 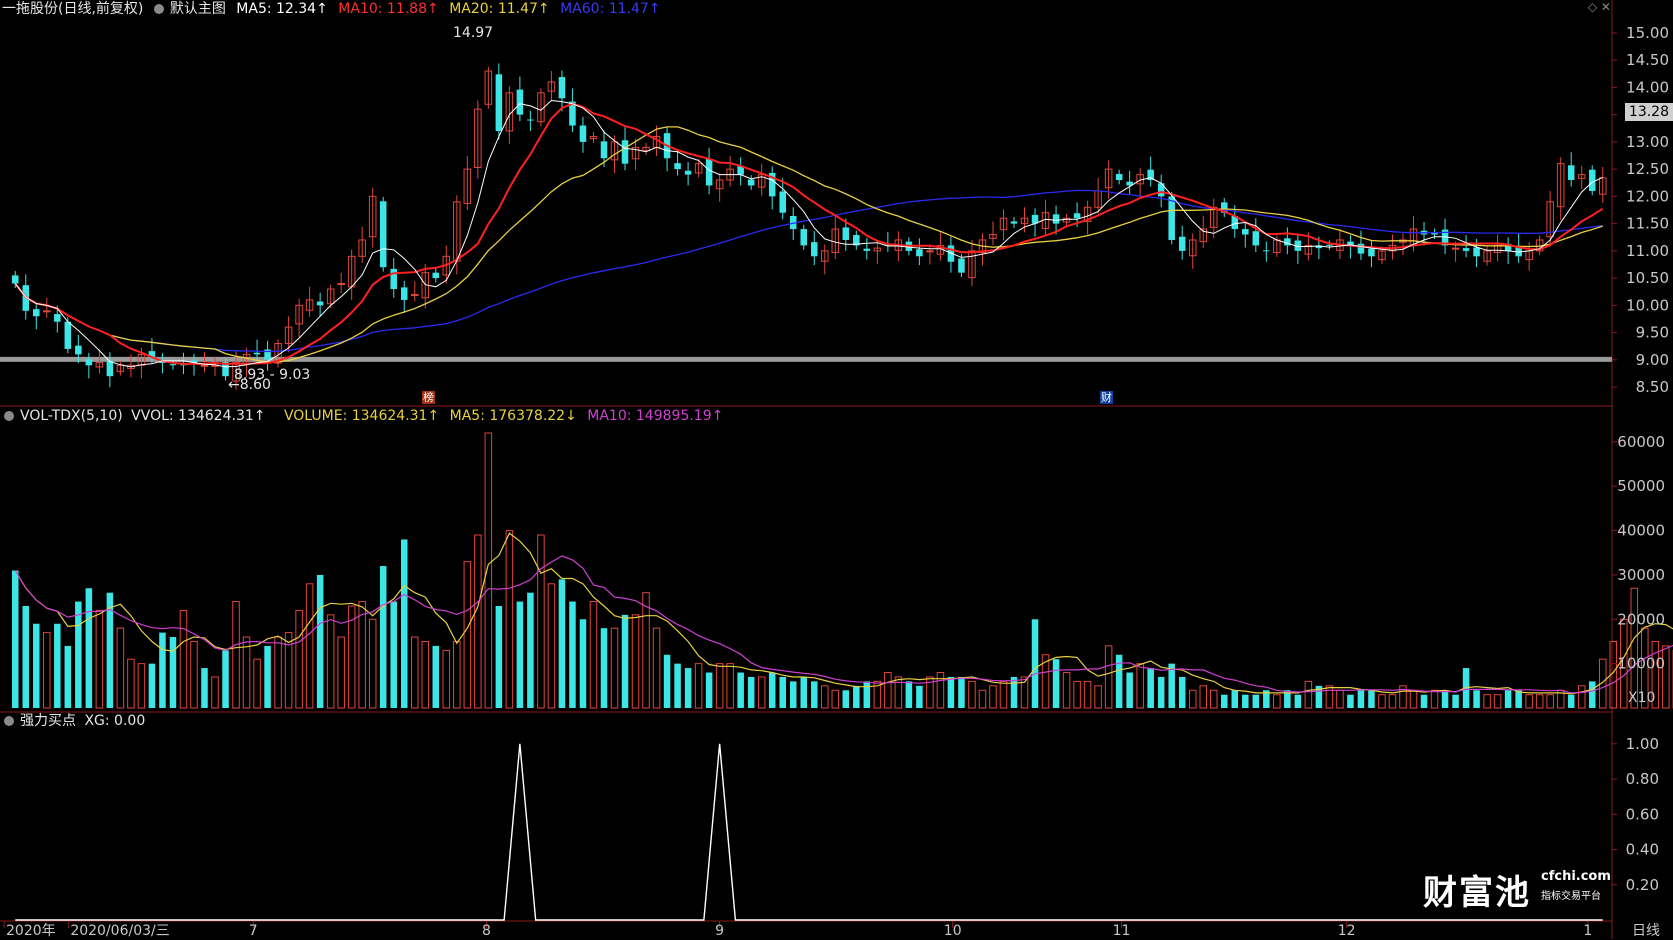 What do you see at coordinates (1642, 698) in the screenshot?
I see `vol-unit-label: X10` at bounding box center [1642, 698].